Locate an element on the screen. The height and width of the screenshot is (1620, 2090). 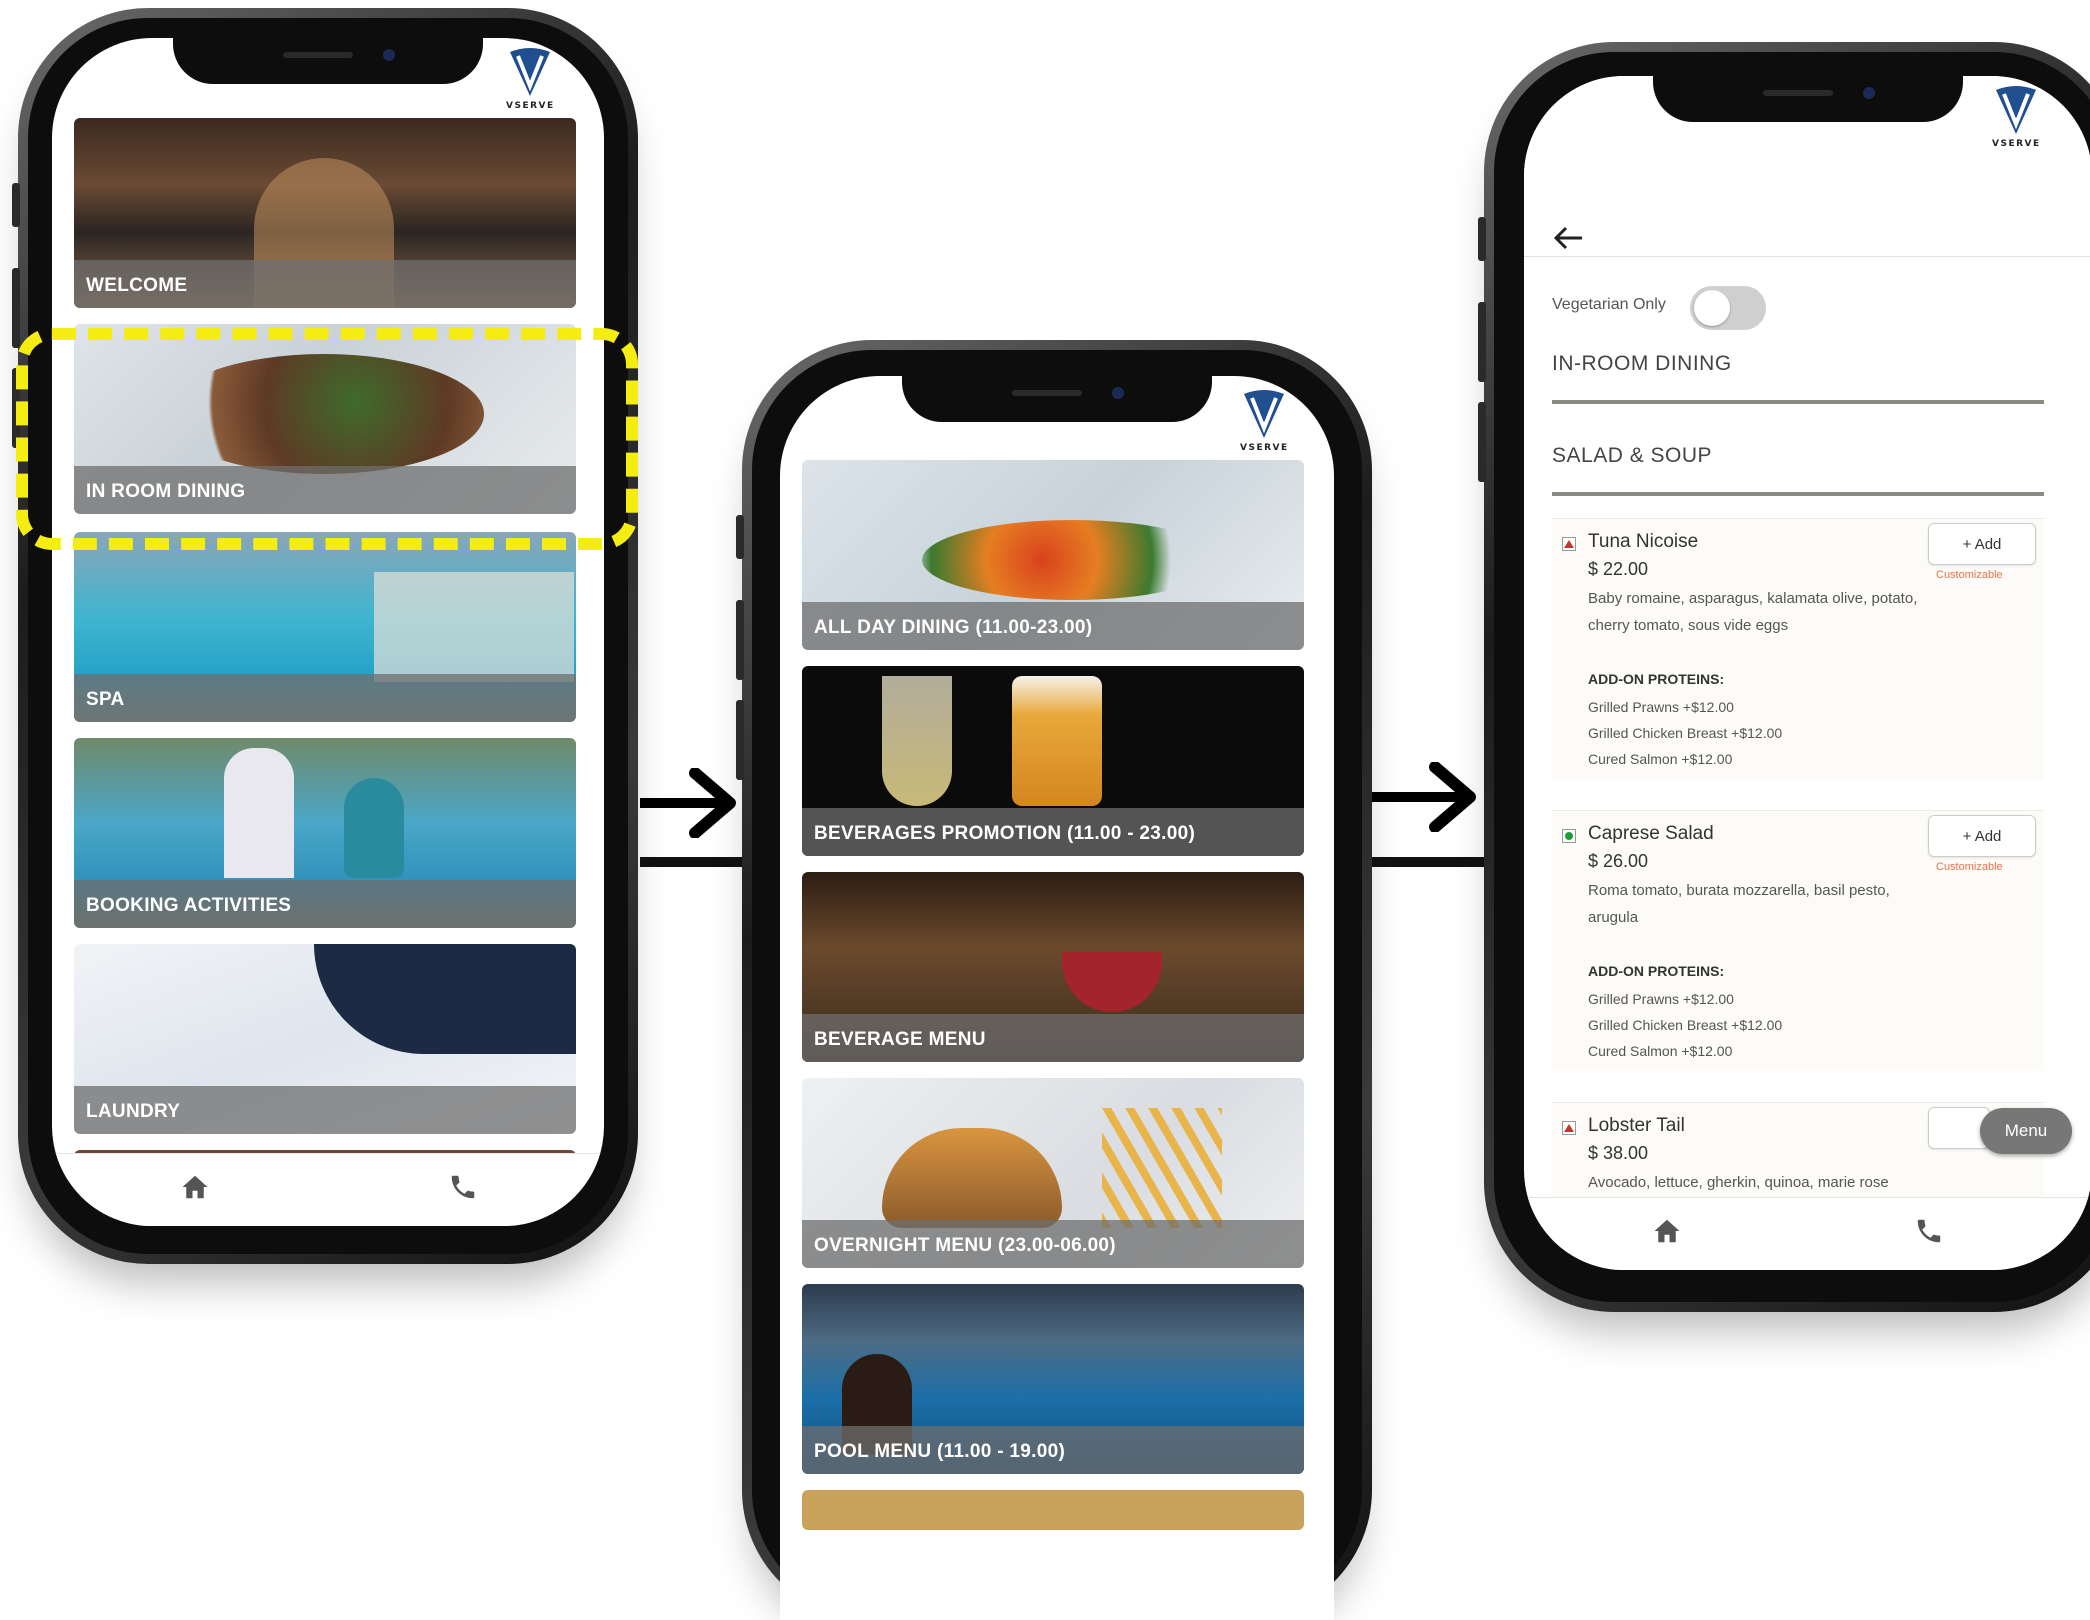
item-name: Tuna Nicoise is located at coordinates (1643, 541).